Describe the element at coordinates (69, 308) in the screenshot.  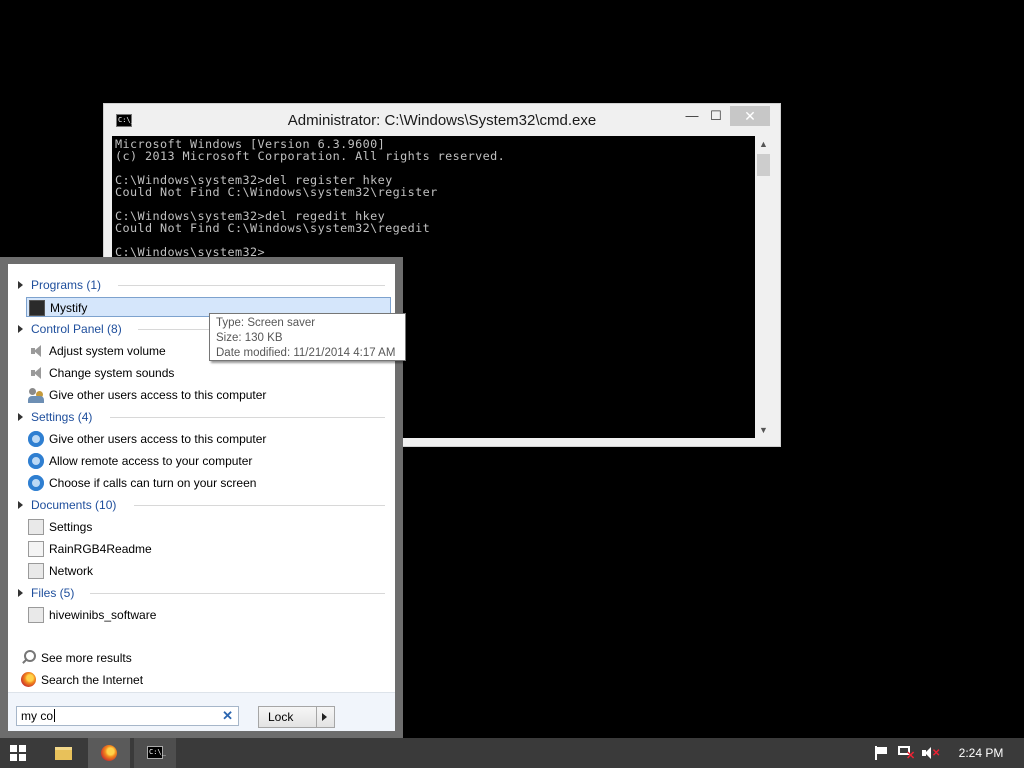
I see `result-label: Mystify` at that location.